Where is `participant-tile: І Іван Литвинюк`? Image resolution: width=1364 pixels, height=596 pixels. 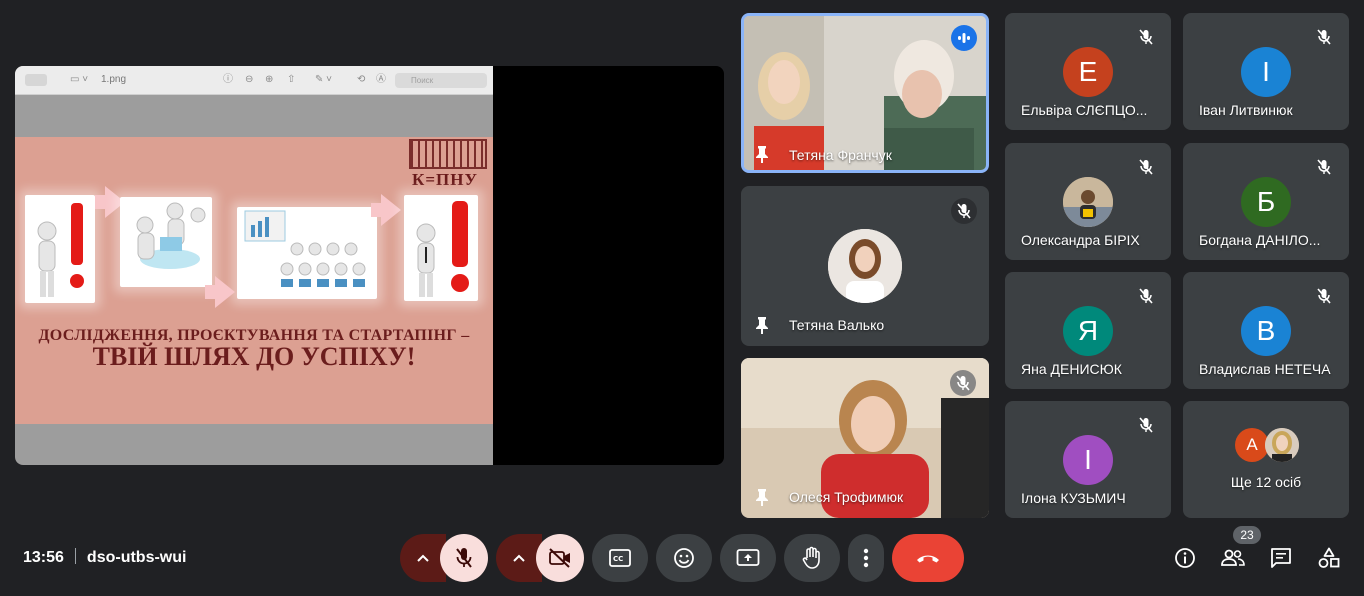
participant-tile: І Іван Литвинюк is located at coordinates (1266, 71).